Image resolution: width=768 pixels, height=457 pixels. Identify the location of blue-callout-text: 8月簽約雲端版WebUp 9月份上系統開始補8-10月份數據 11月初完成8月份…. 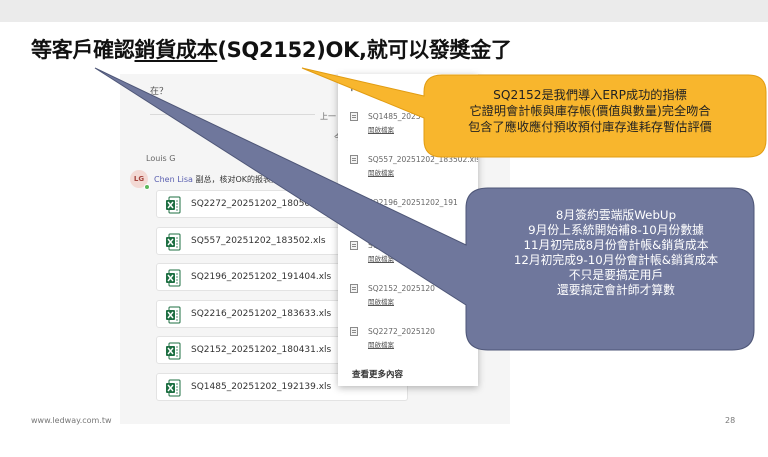
(616, 253).